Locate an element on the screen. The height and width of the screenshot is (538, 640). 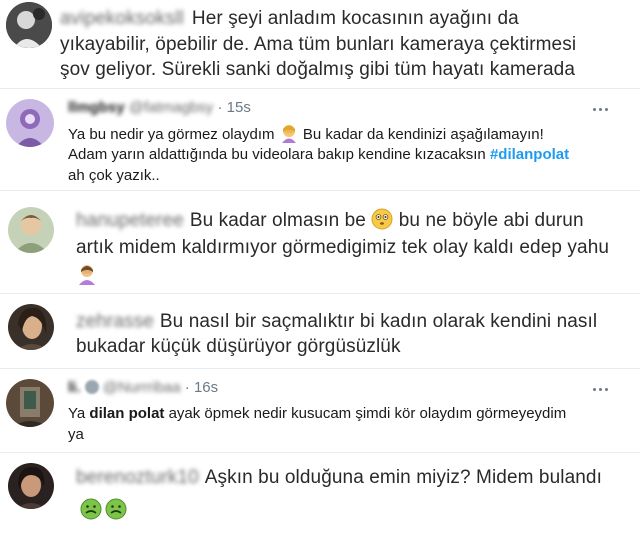
username: avipekoksoksll is located at coordinates (122, 19).